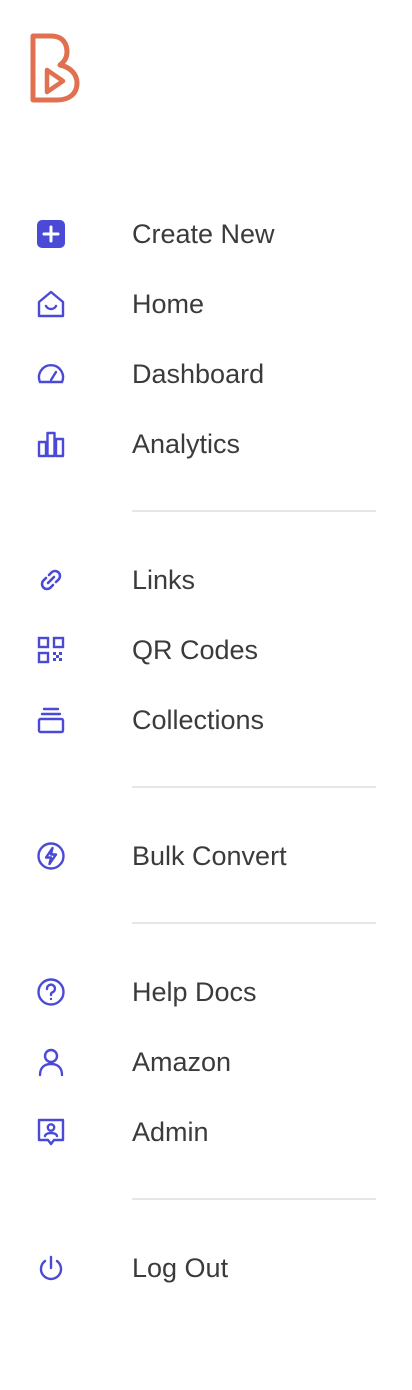  What do you see at coordinates (198, 720) in the screenshot?
I see `nav-item-label: Collections` at bounding box center [198, 720].